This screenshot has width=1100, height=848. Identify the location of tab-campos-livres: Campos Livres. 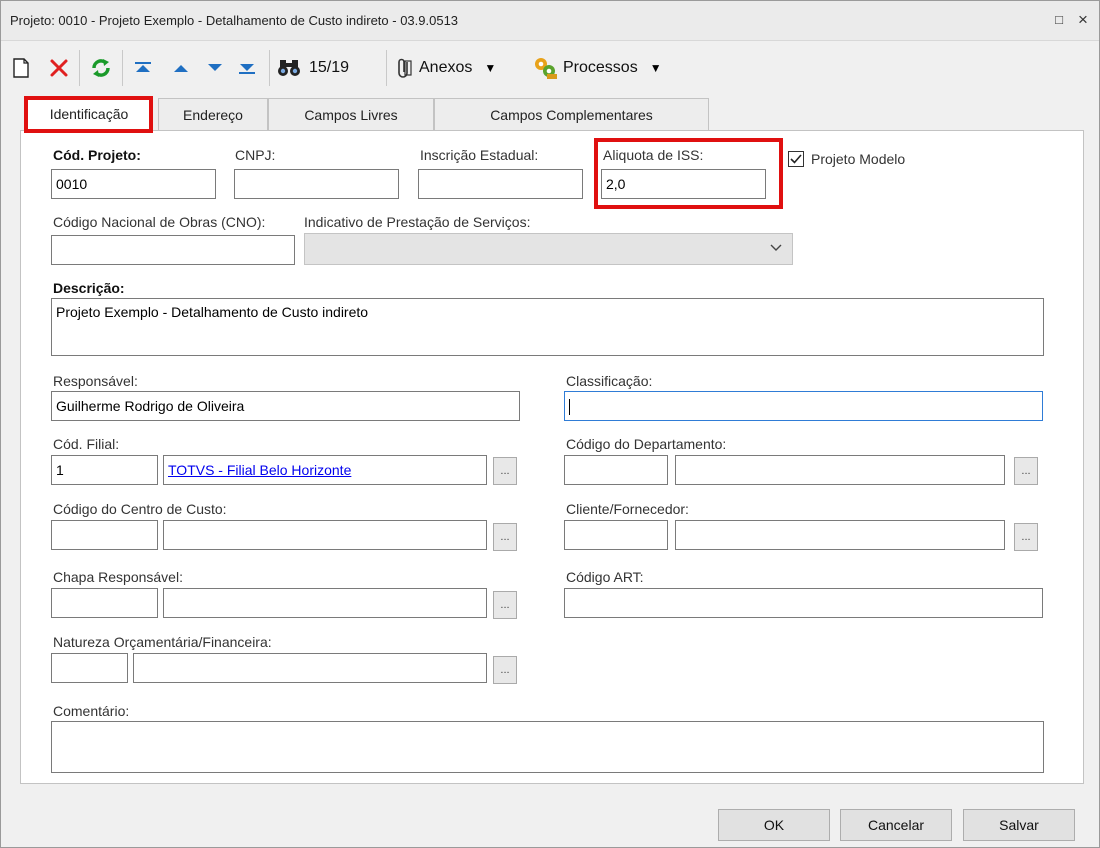
(351, 114).